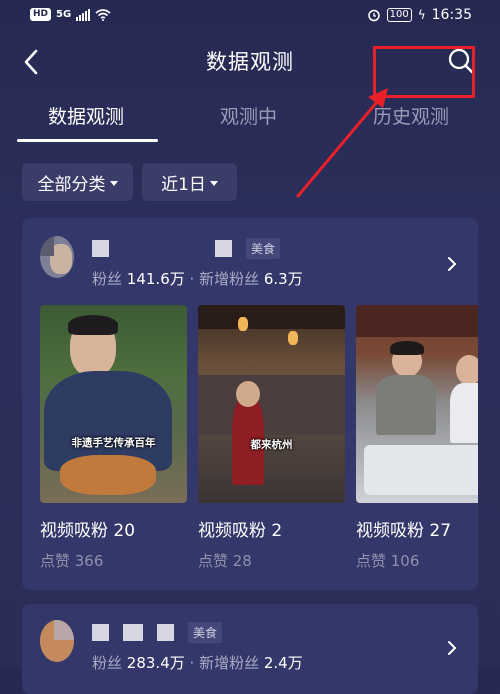 The image size is (500, 694). Describe the element at coordinates (155, 279) in the screenshot. I see `fans-value: 141.6万` at that location.